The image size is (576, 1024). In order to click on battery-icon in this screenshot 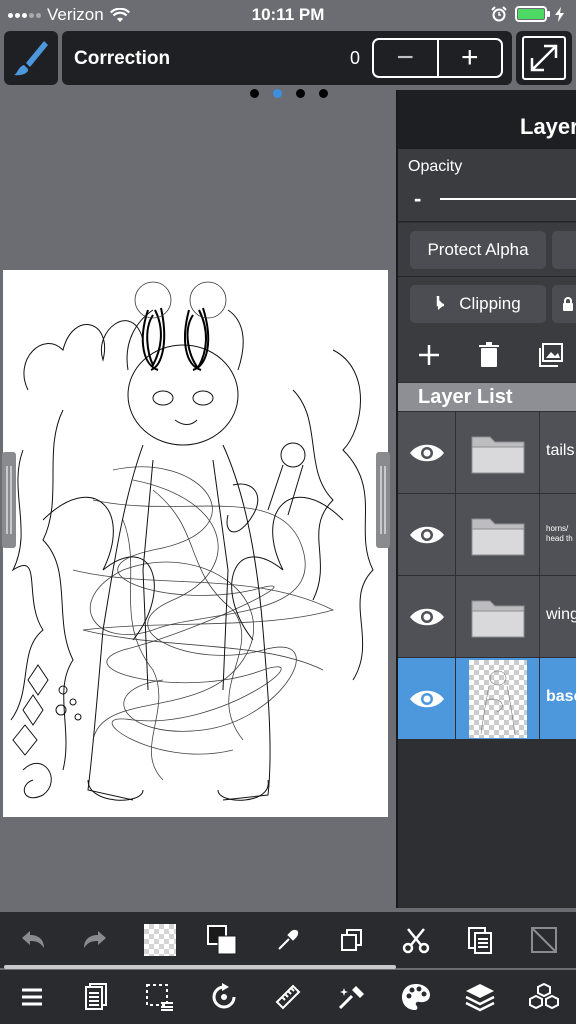, I will do `click(532, 14)`.